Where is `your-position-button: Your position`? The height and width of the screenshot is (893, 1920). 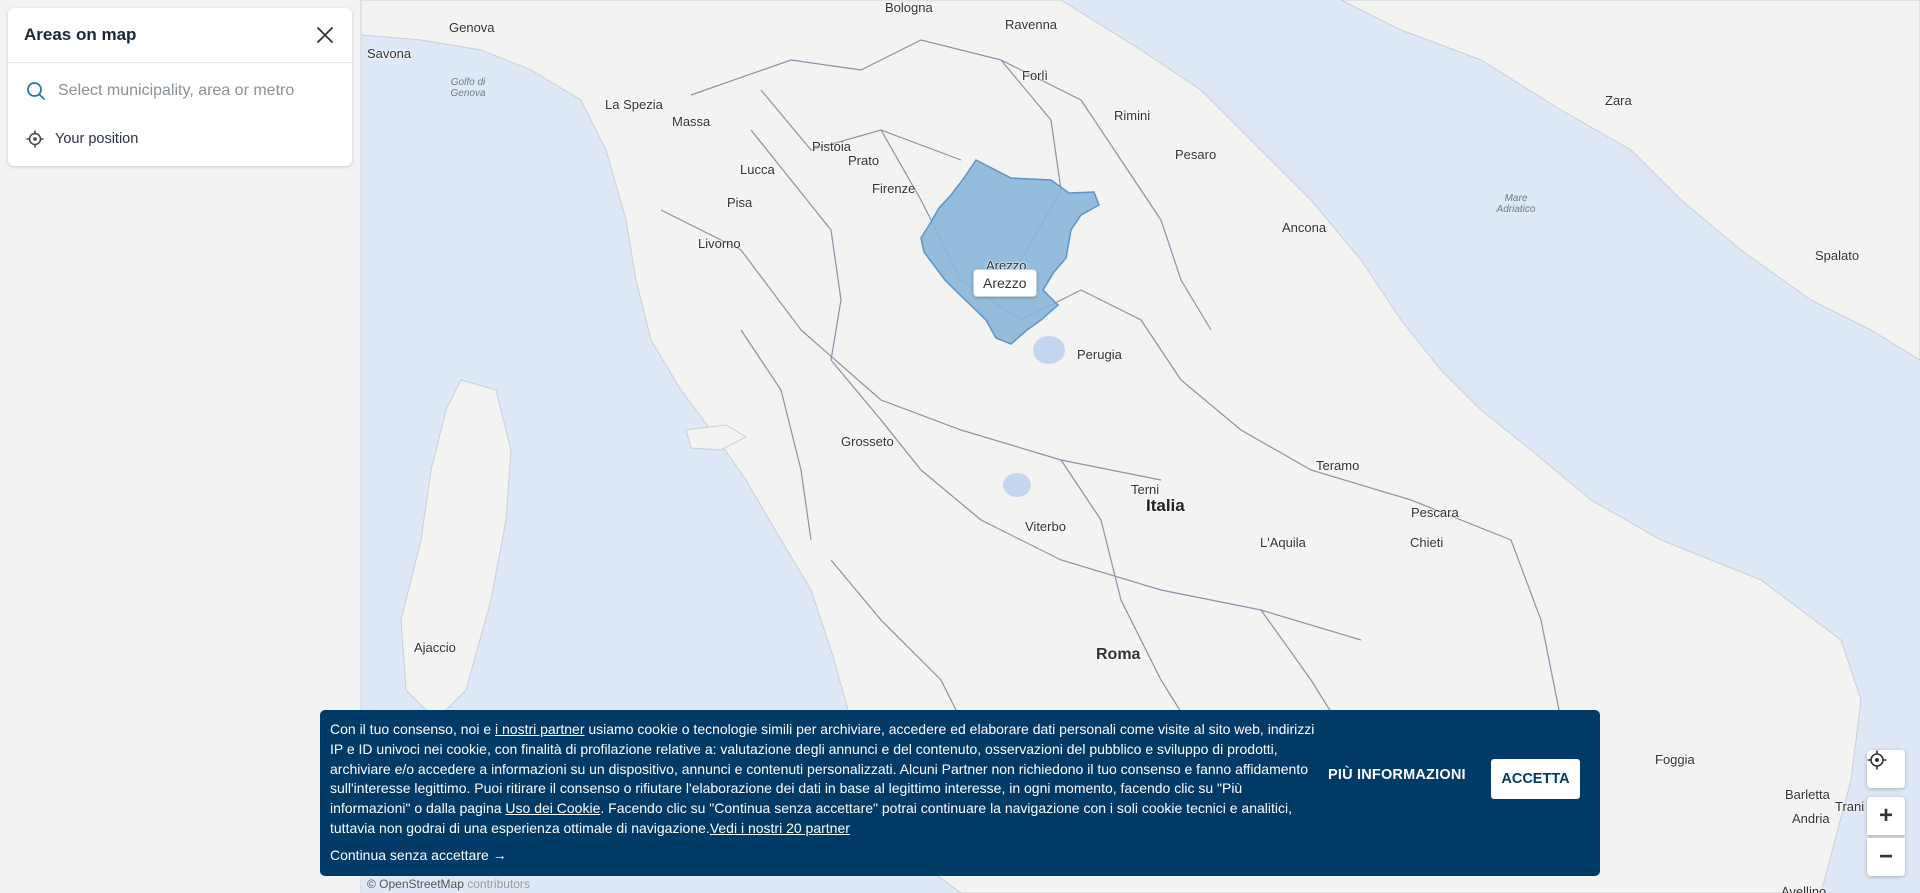
your-position-button: Your position is located at coordinates (180, 139).